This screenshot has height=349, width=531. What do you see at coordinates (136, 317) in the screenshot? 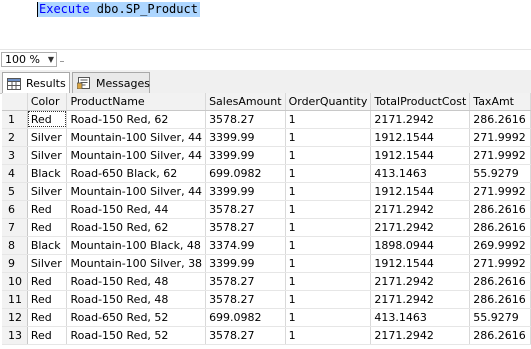
I see `table-cell: Road-650 Red, 52` at bounding box center [136, 317].